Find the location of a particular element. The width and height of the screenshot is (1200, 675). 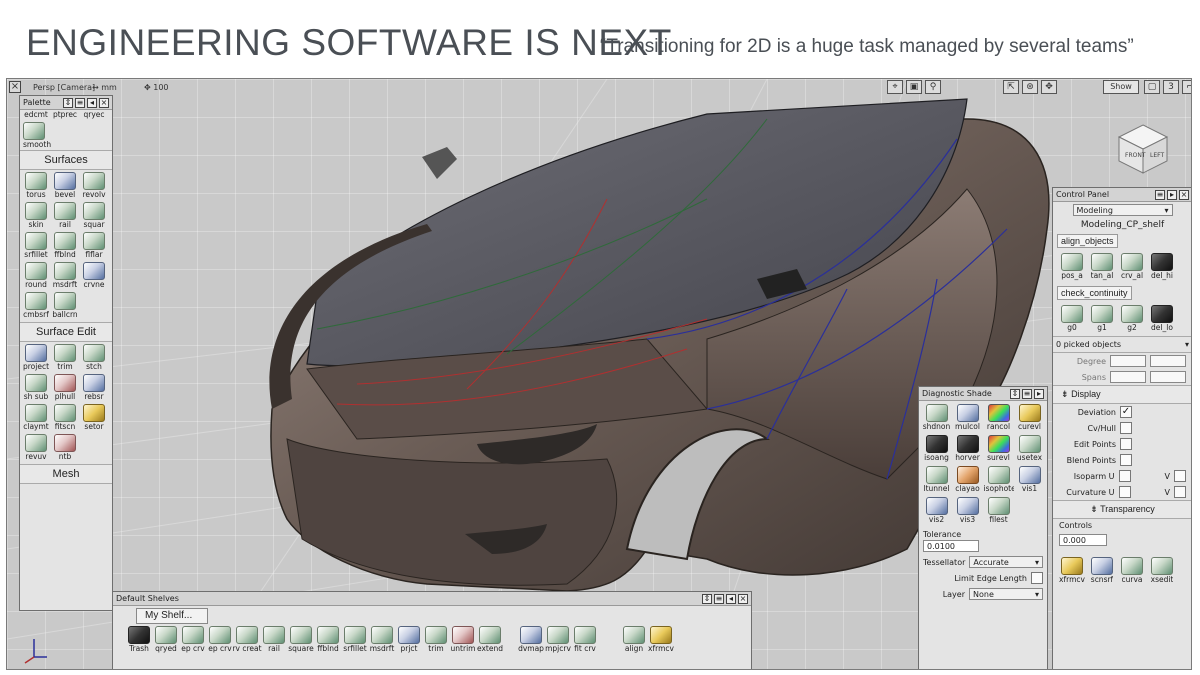

tool-rebsr: rebsr is located at coordinates (94, 388).